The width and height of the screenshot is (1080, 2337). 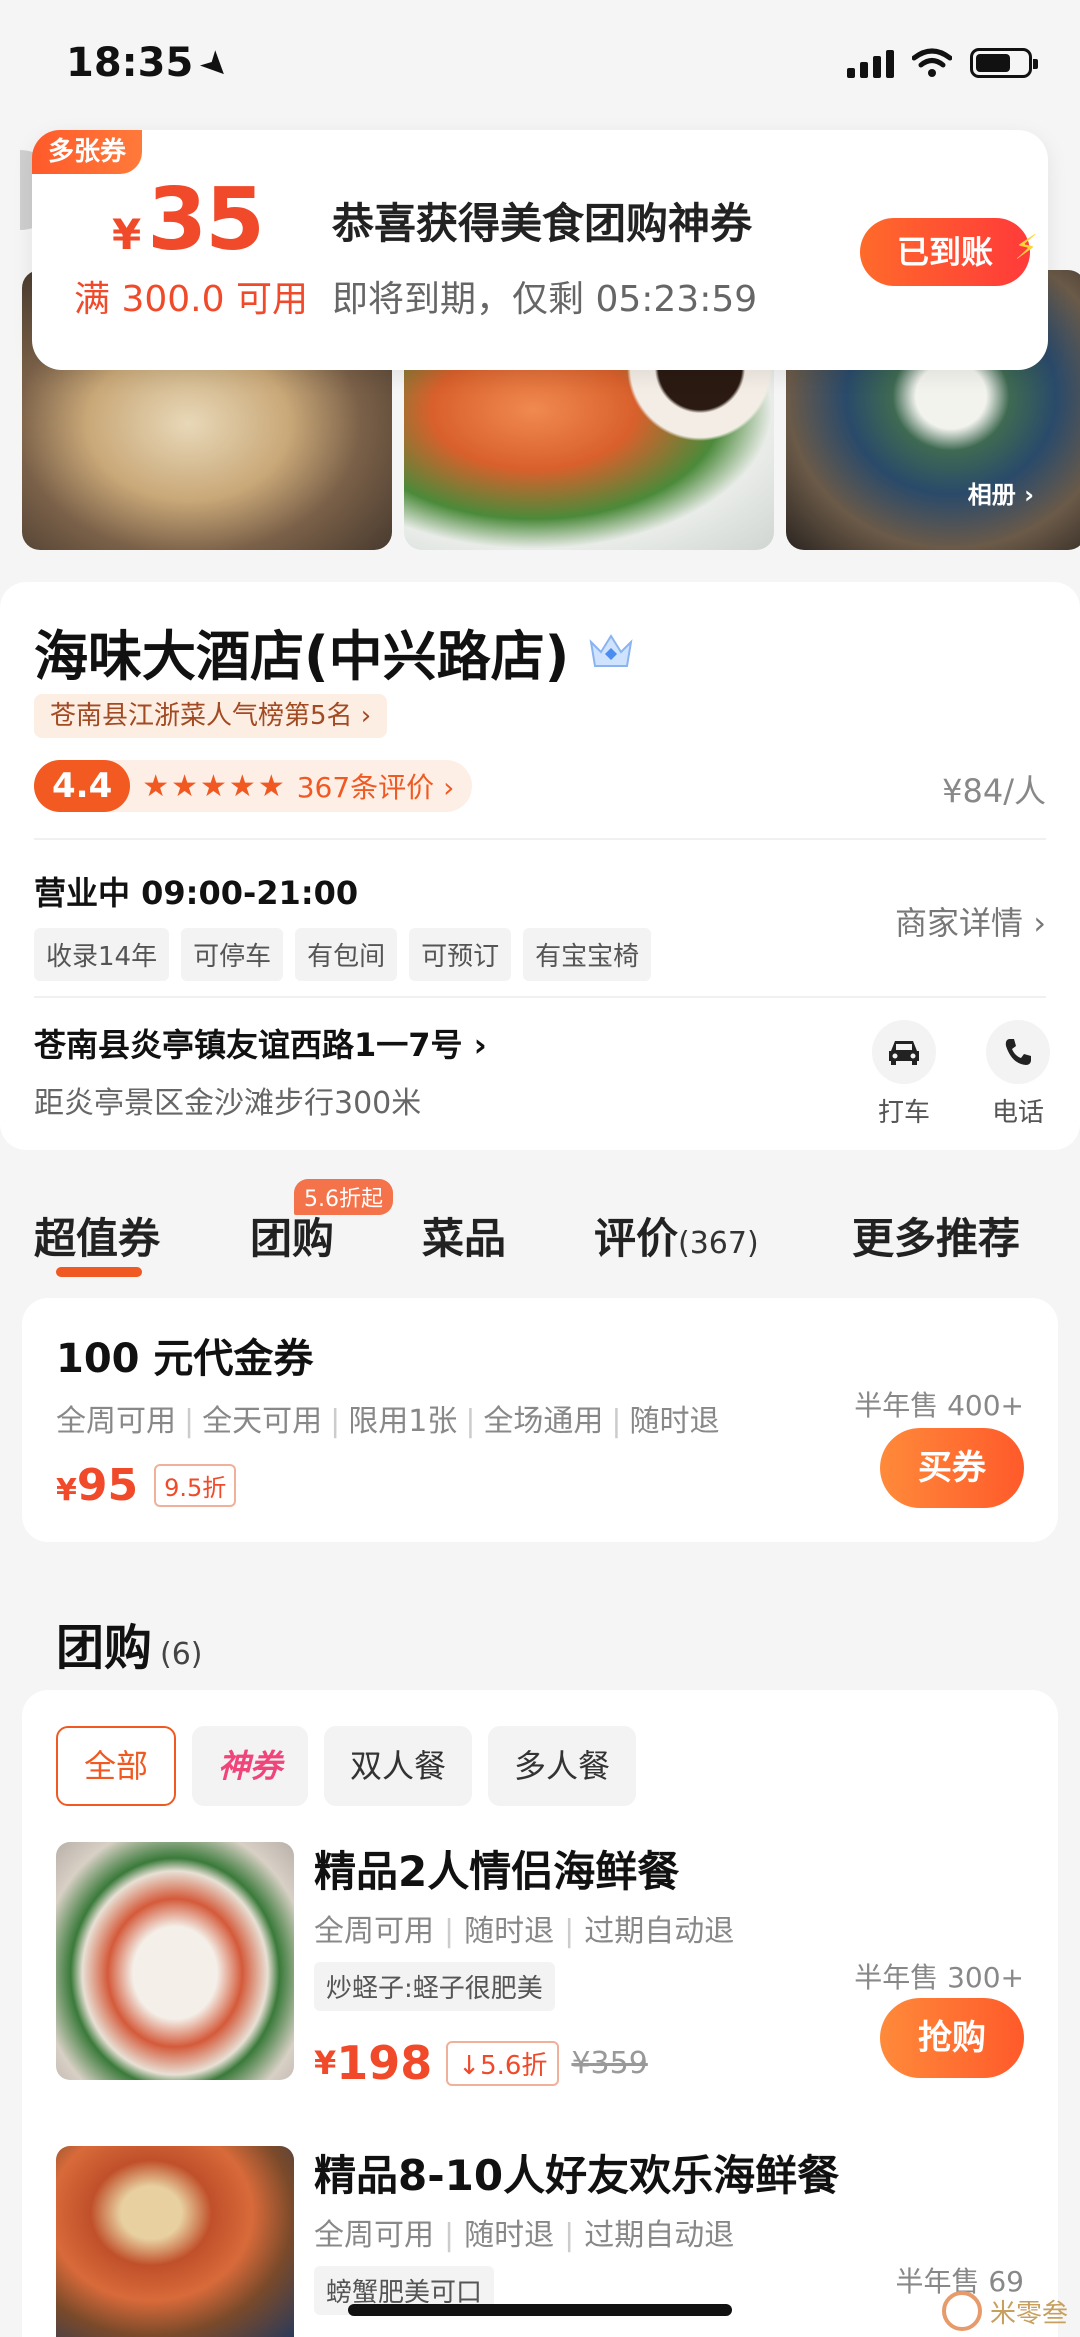 I want to click on battery-icon, so click(x=1004, y=63).